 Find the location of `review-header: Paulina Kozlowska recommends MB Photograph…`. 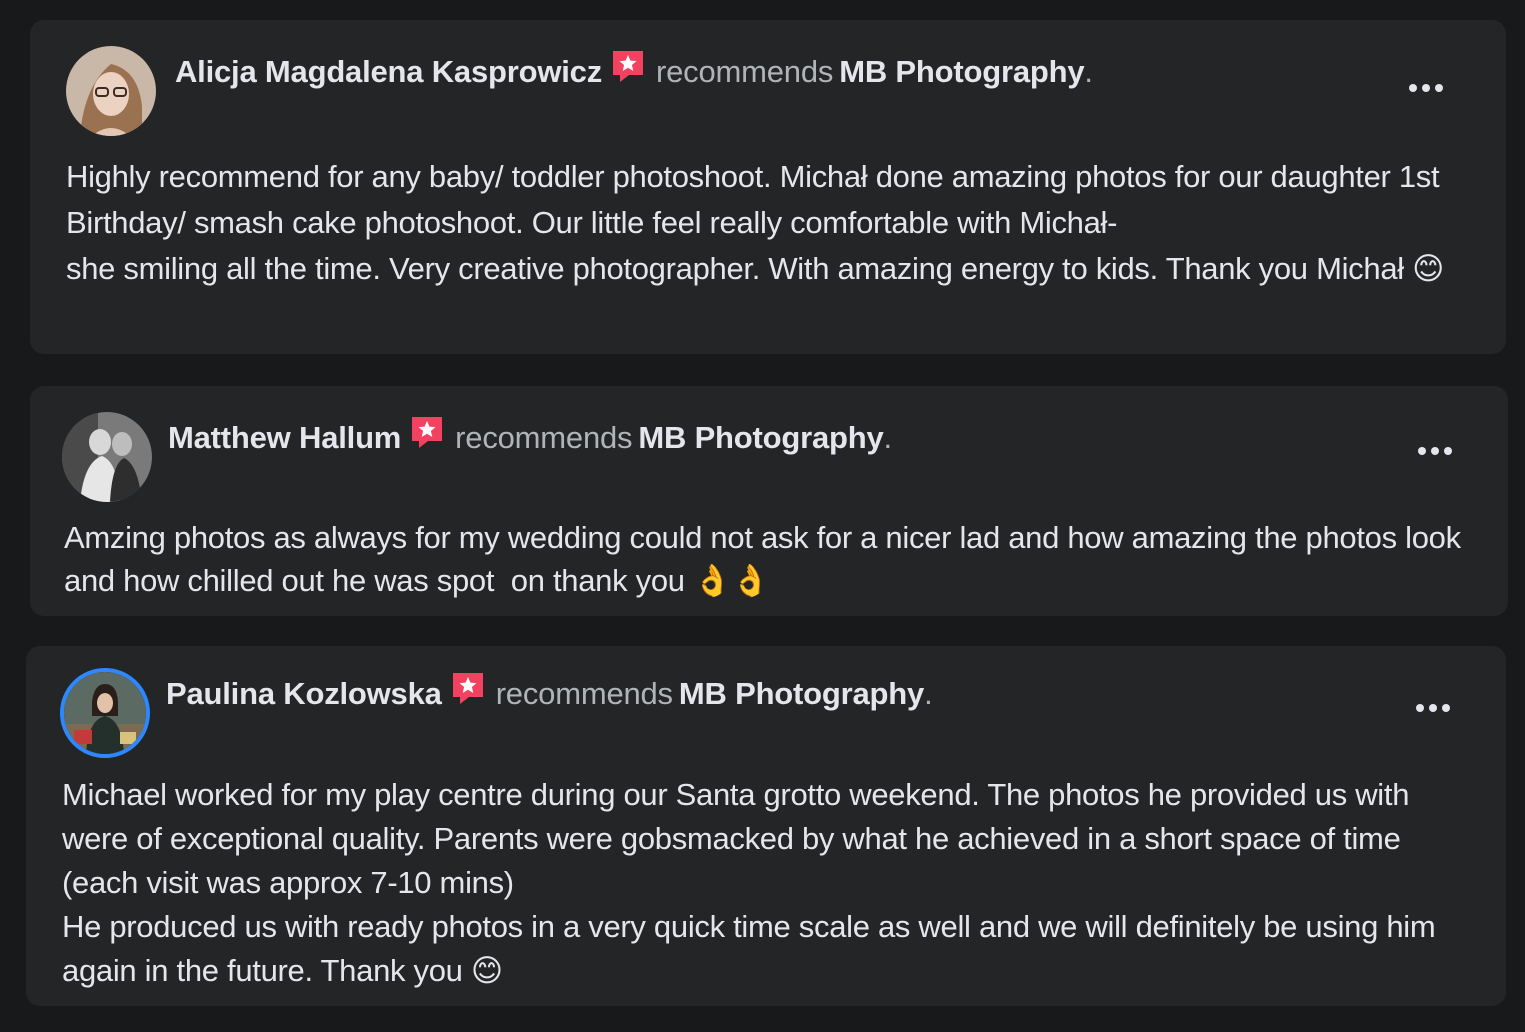

review-header: Paulina Kozlowska recommends MB Photograph… is located at coordinates (549, 692).